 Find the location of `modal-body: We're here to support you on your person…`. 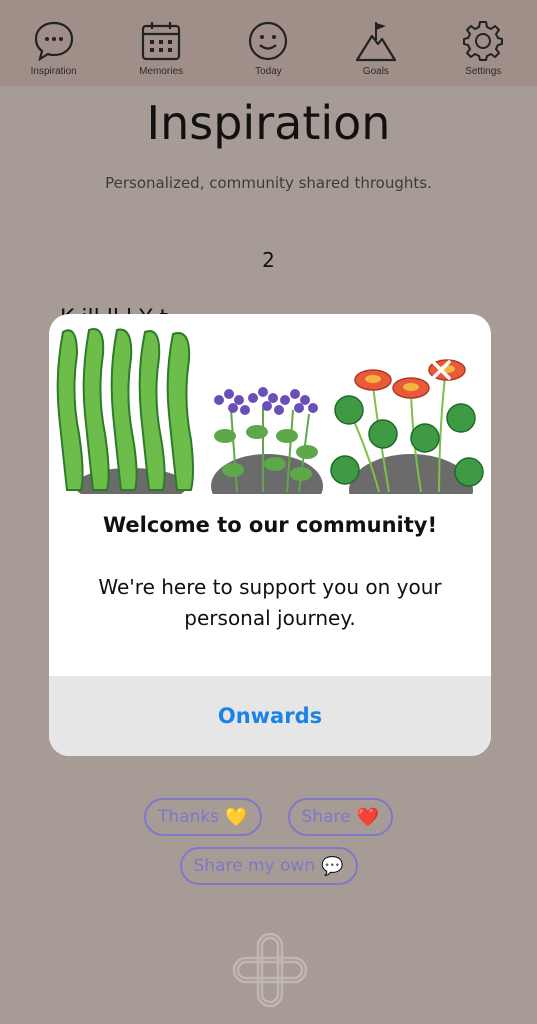

modal-body: We're here to support you on your person… is located at coordinates (270, 602).